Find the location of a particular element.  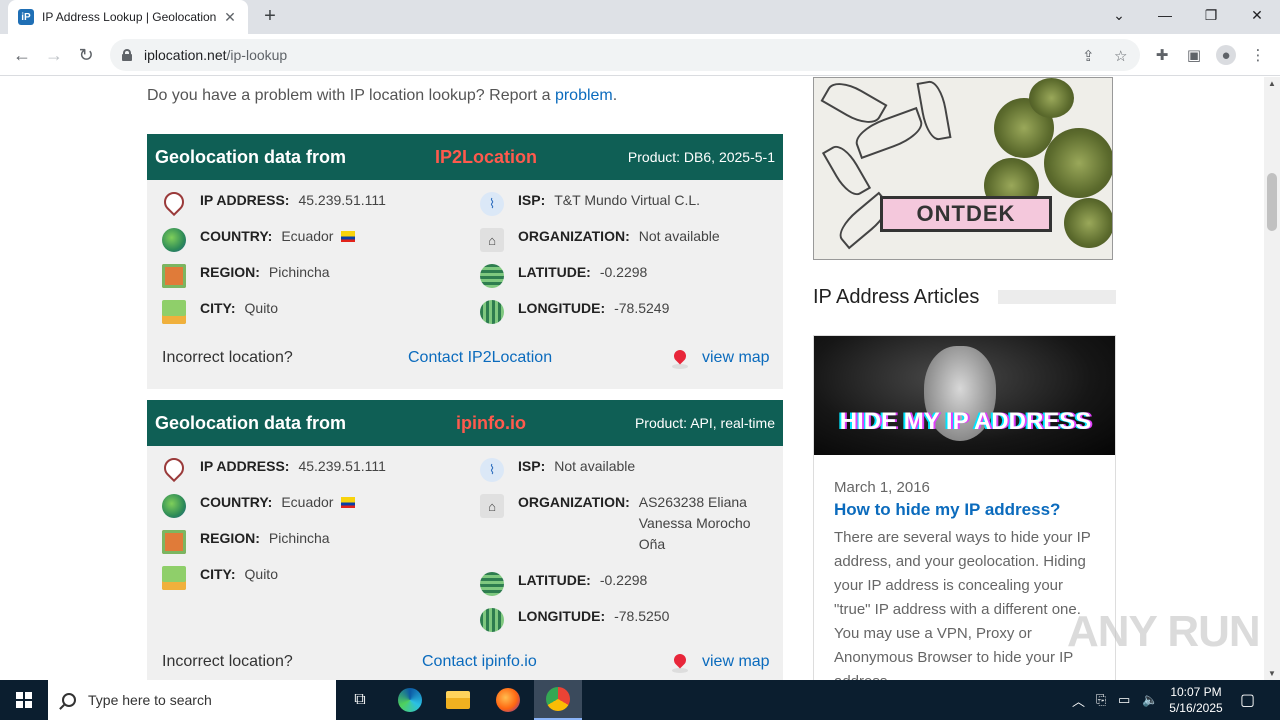

edge-taskbar-button is located at coordinates (410, 700).